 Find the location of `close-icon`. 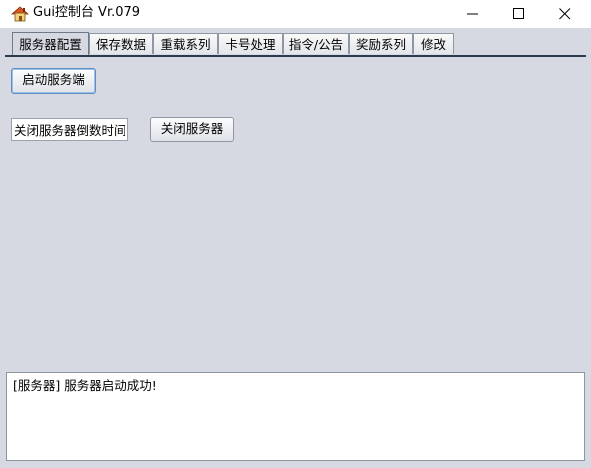

close-icon is located at coordinates (565, 14).